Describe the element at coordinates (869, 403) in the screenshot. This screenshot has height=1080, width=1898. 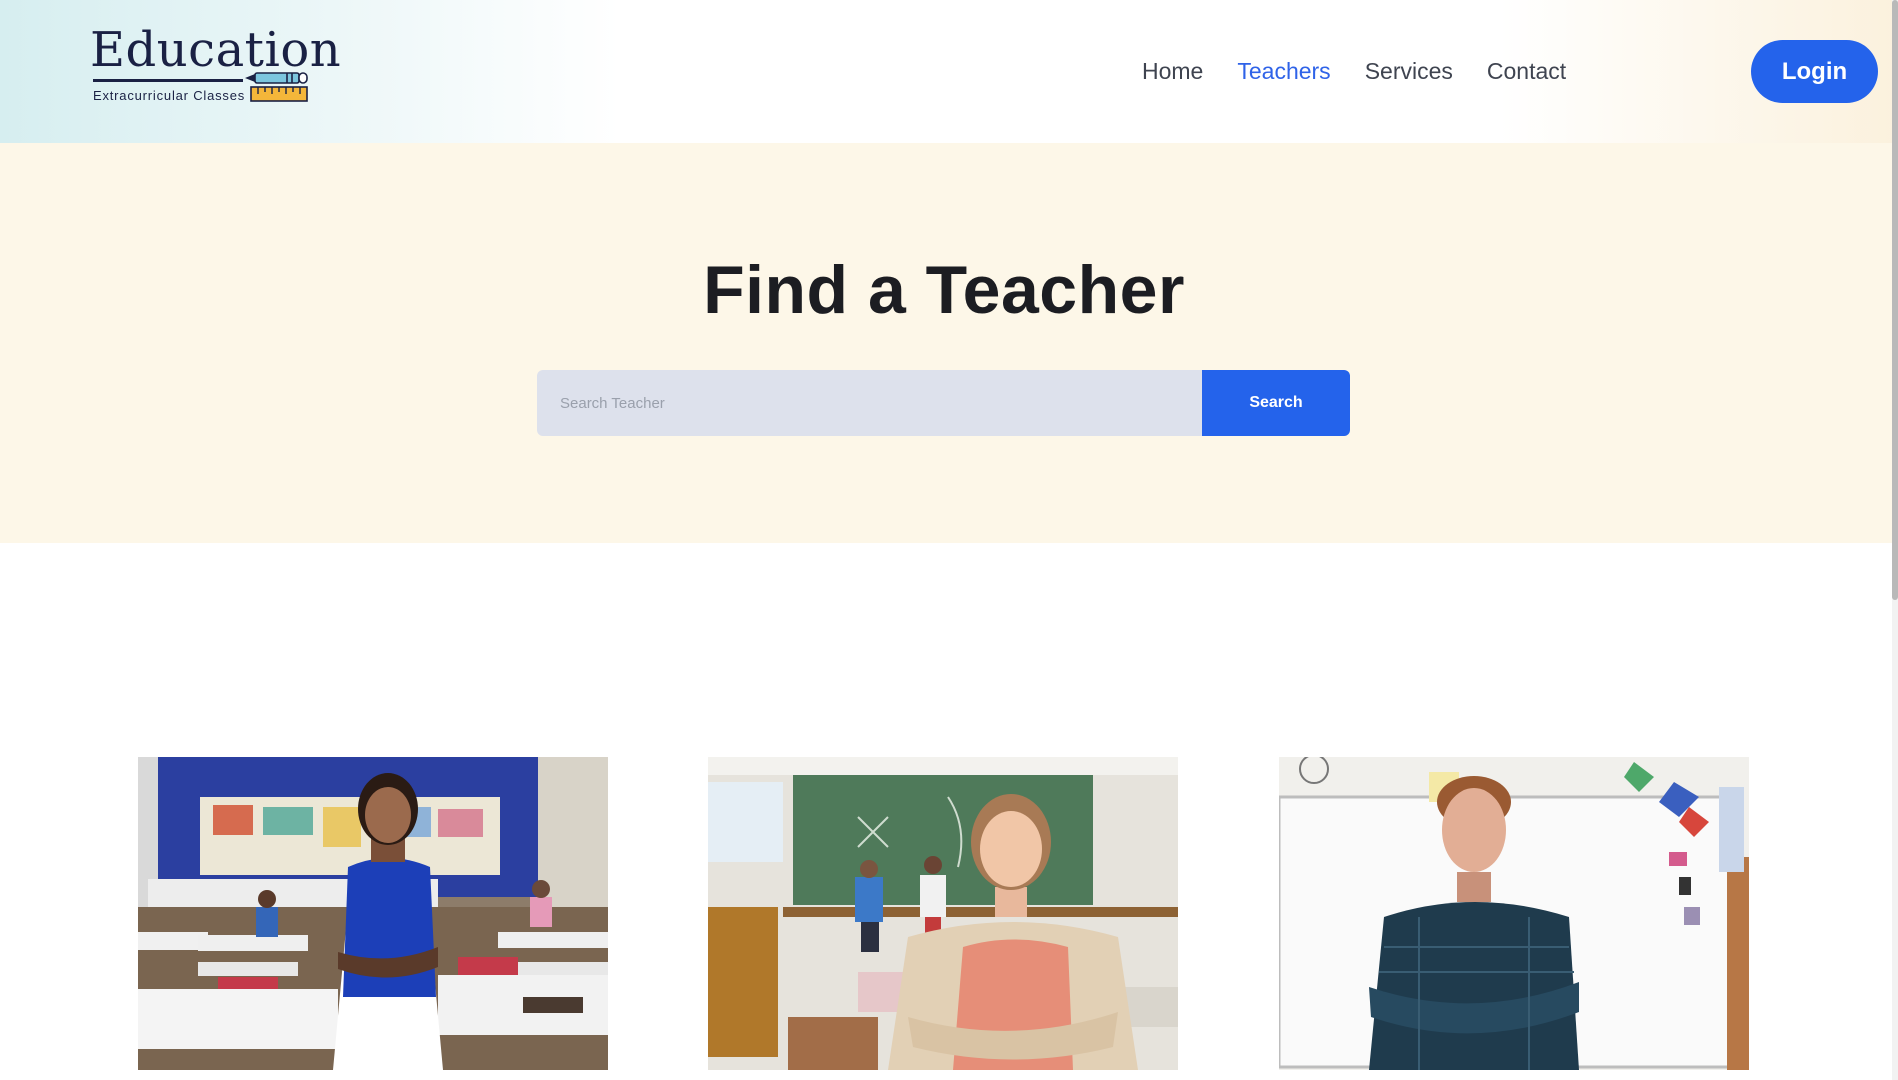
I see `search-input` at that location.